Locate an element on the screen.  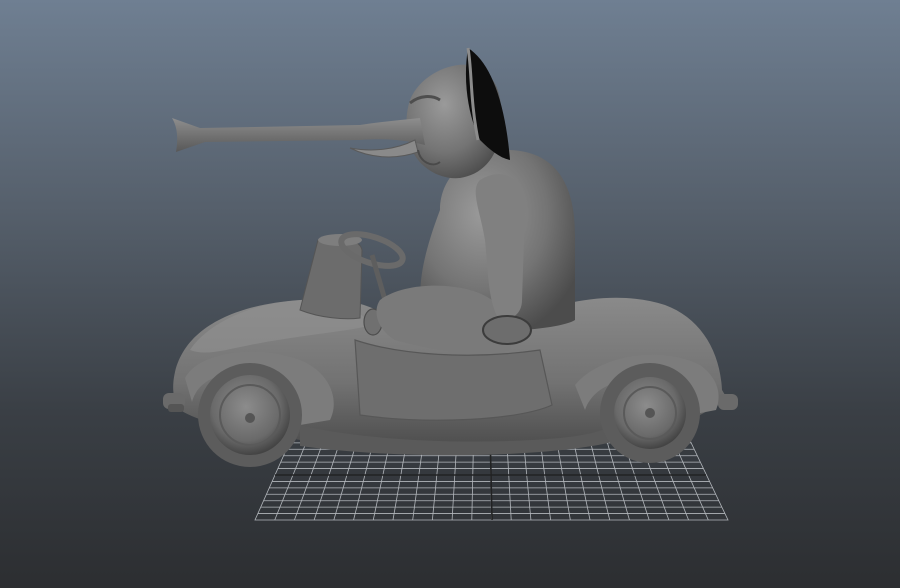
elephant-trunk is located at coordinates (298, 135).